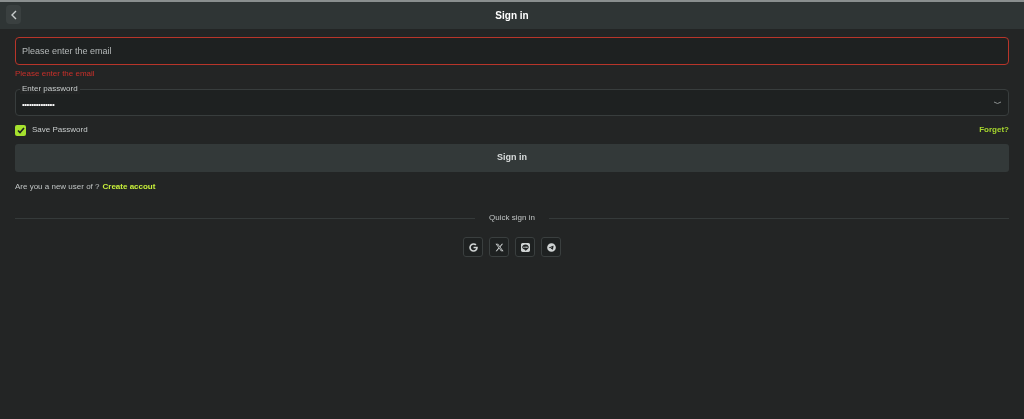 This screenshot has width=1024, height=419. I want to click on back-button, so click(13, 14).